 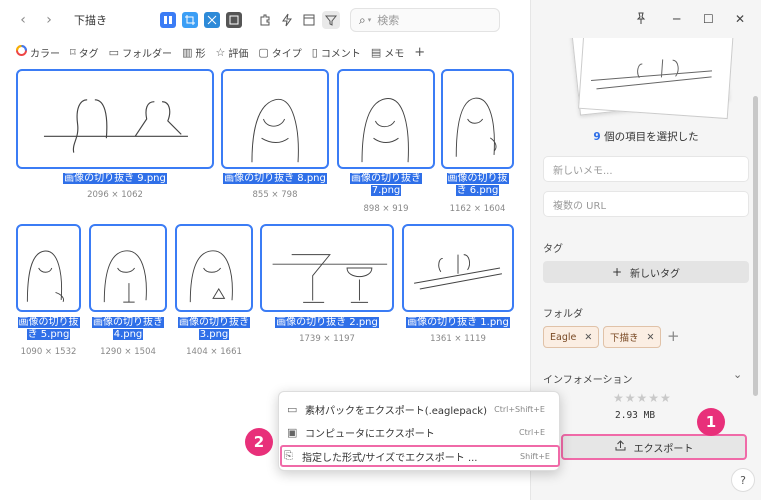 What do you see at coordinates (140, 52) in the screenshot?
I see `filter-folder: ▭ フォルダー` at bounding box center [140, 52].